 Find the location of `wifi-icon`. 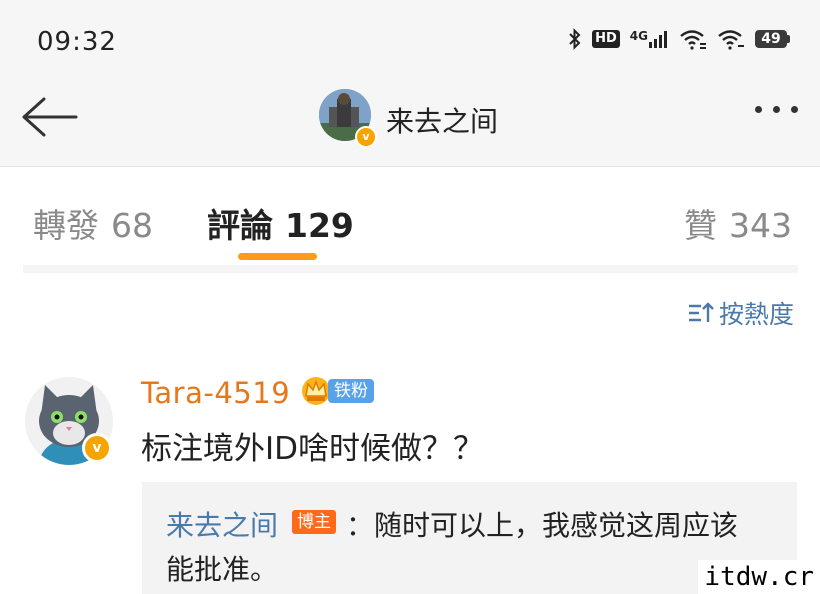

wifi-icon is located at coordinates (731, 40).